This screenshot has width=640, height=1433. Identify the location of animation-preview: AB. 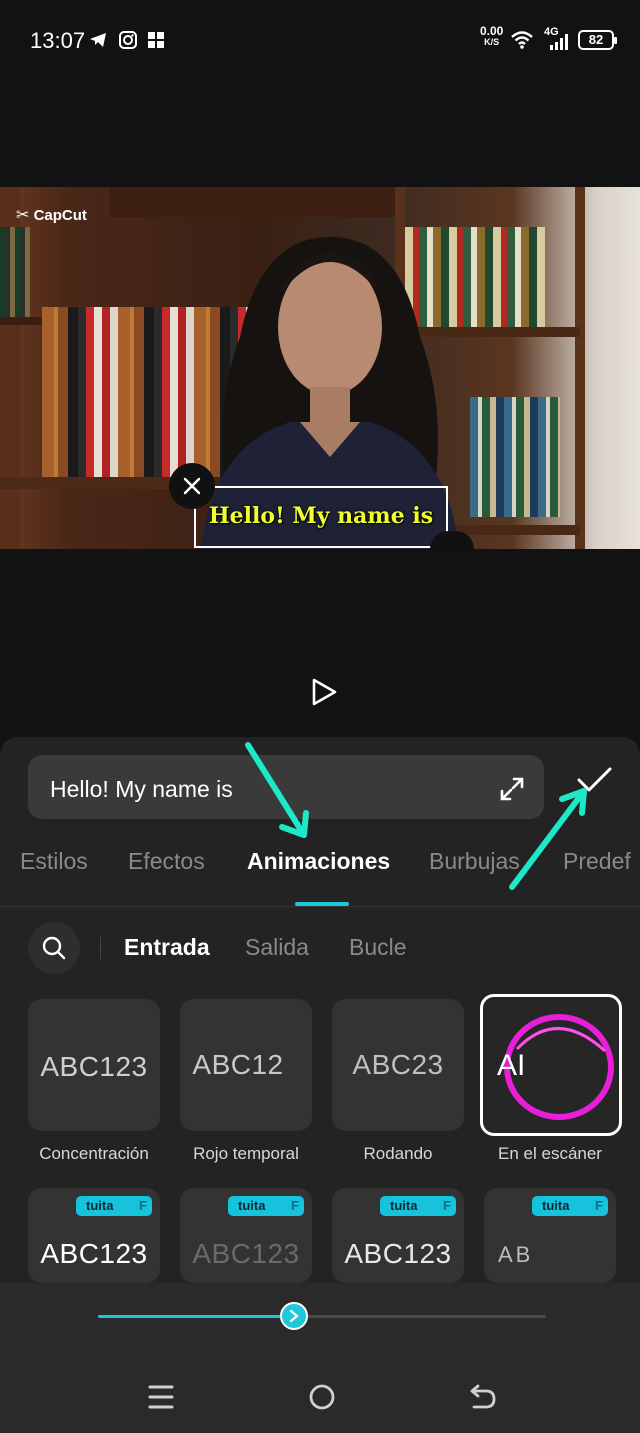
(516, 1254).